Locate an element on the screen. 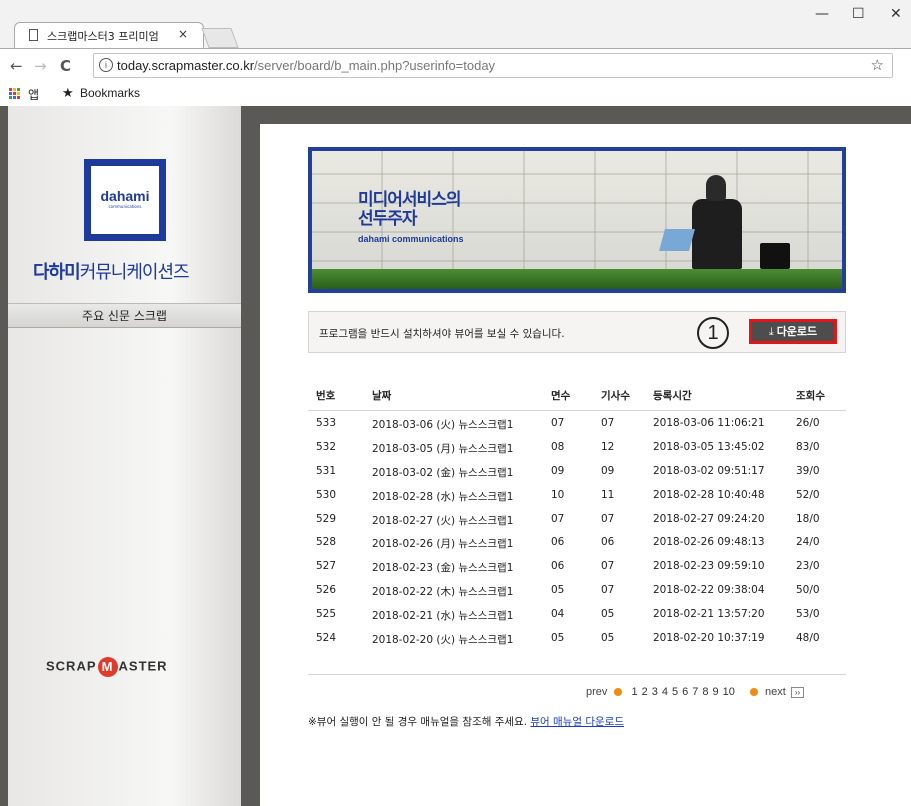 This screenshot has height=806, width=911. cell-pages: 07 is located at coordinates (558, 518).